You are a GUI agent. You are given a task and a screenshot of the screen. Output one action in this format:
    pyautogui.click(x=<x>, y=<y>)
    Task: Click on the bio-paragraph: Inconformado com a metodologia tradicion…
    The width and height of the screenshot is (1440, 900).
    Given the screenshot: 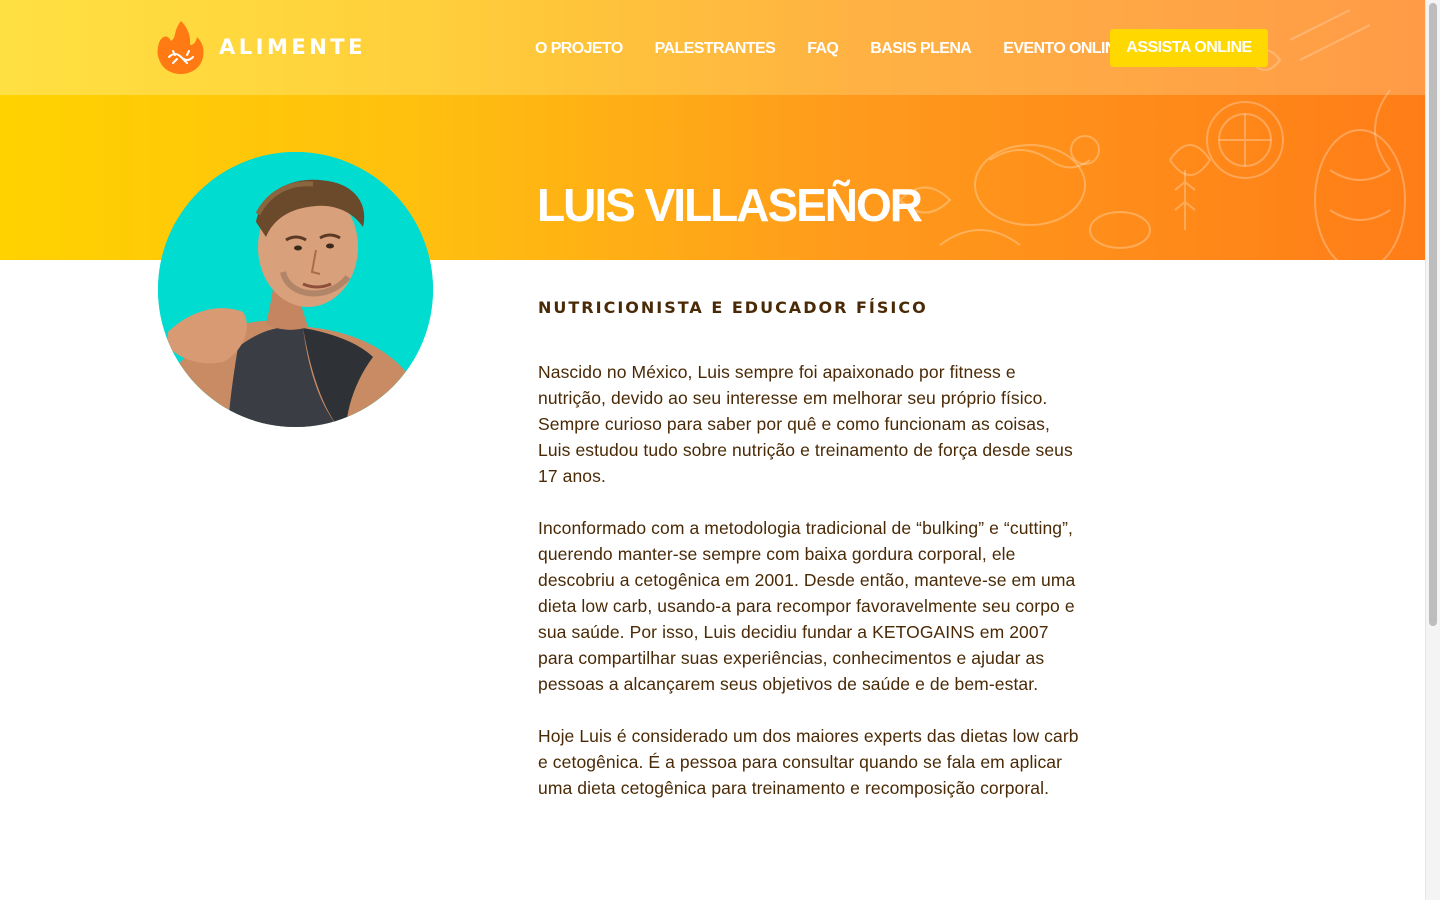 What is the action you would take?
    pyautogui.click(x=807, y=606)
    